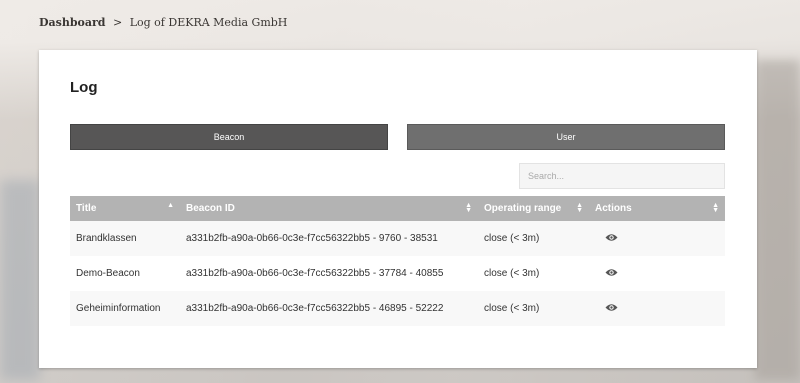  What do you see at coordinates (657, 208) in the screenshot?
I see `column-header-actions: Actions ▲ ▼` at bounding box center [657, 208].